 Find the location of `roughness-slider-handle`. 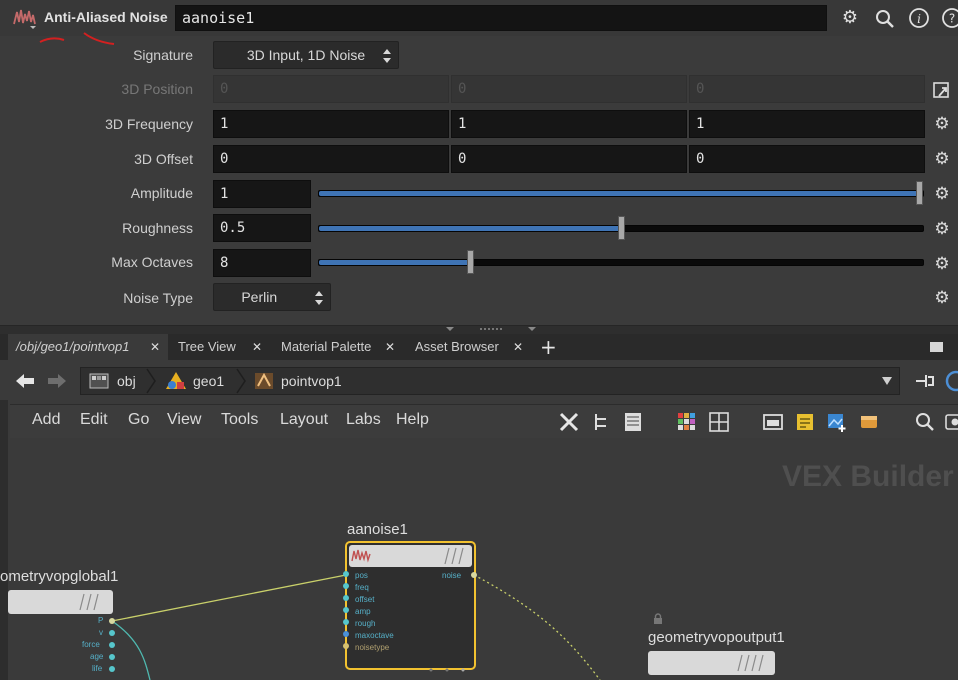

roughness-slider-handle is located at coordinates (621, 228).